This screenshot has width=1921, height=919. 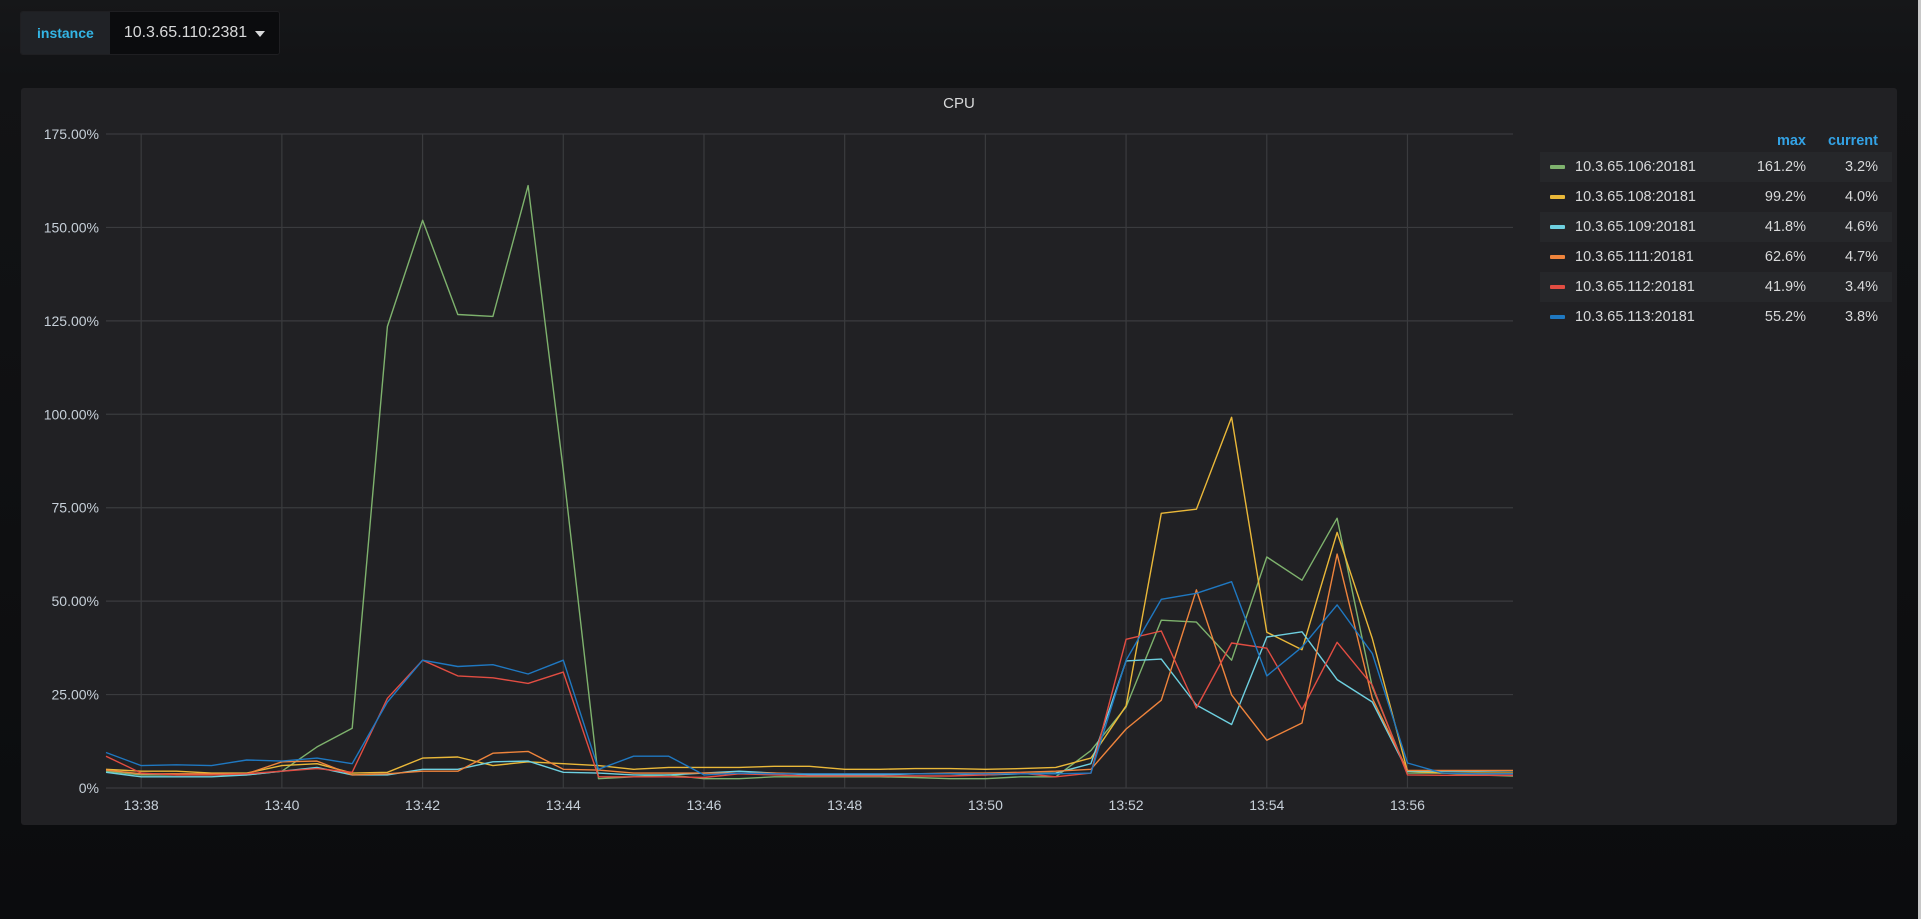 What do you see at coordinates (1781, 167) in the screenshot?
I see `legend-max-value: 161.2%` at bounding box center [1781, 167].